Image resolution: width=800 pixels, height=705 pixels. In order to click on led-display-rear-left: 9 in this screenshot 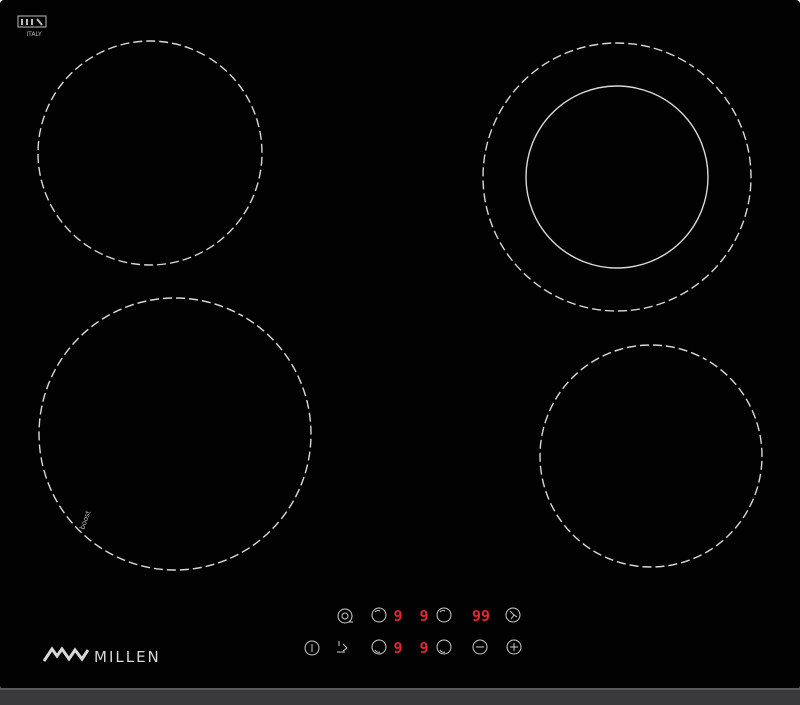, I will do `click(397, 616)`.